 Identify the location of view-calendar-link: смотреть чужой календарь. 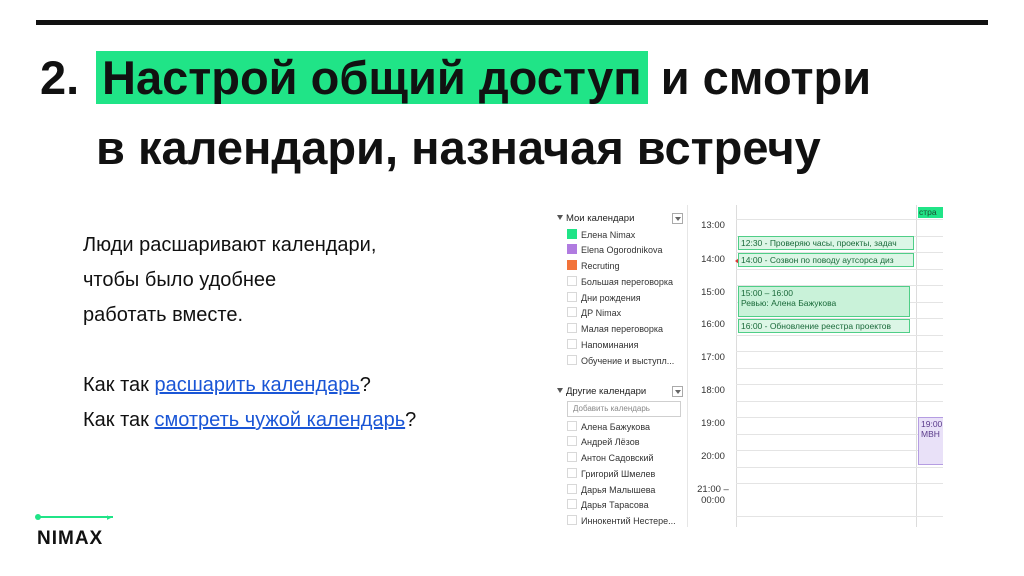
(279, 420).